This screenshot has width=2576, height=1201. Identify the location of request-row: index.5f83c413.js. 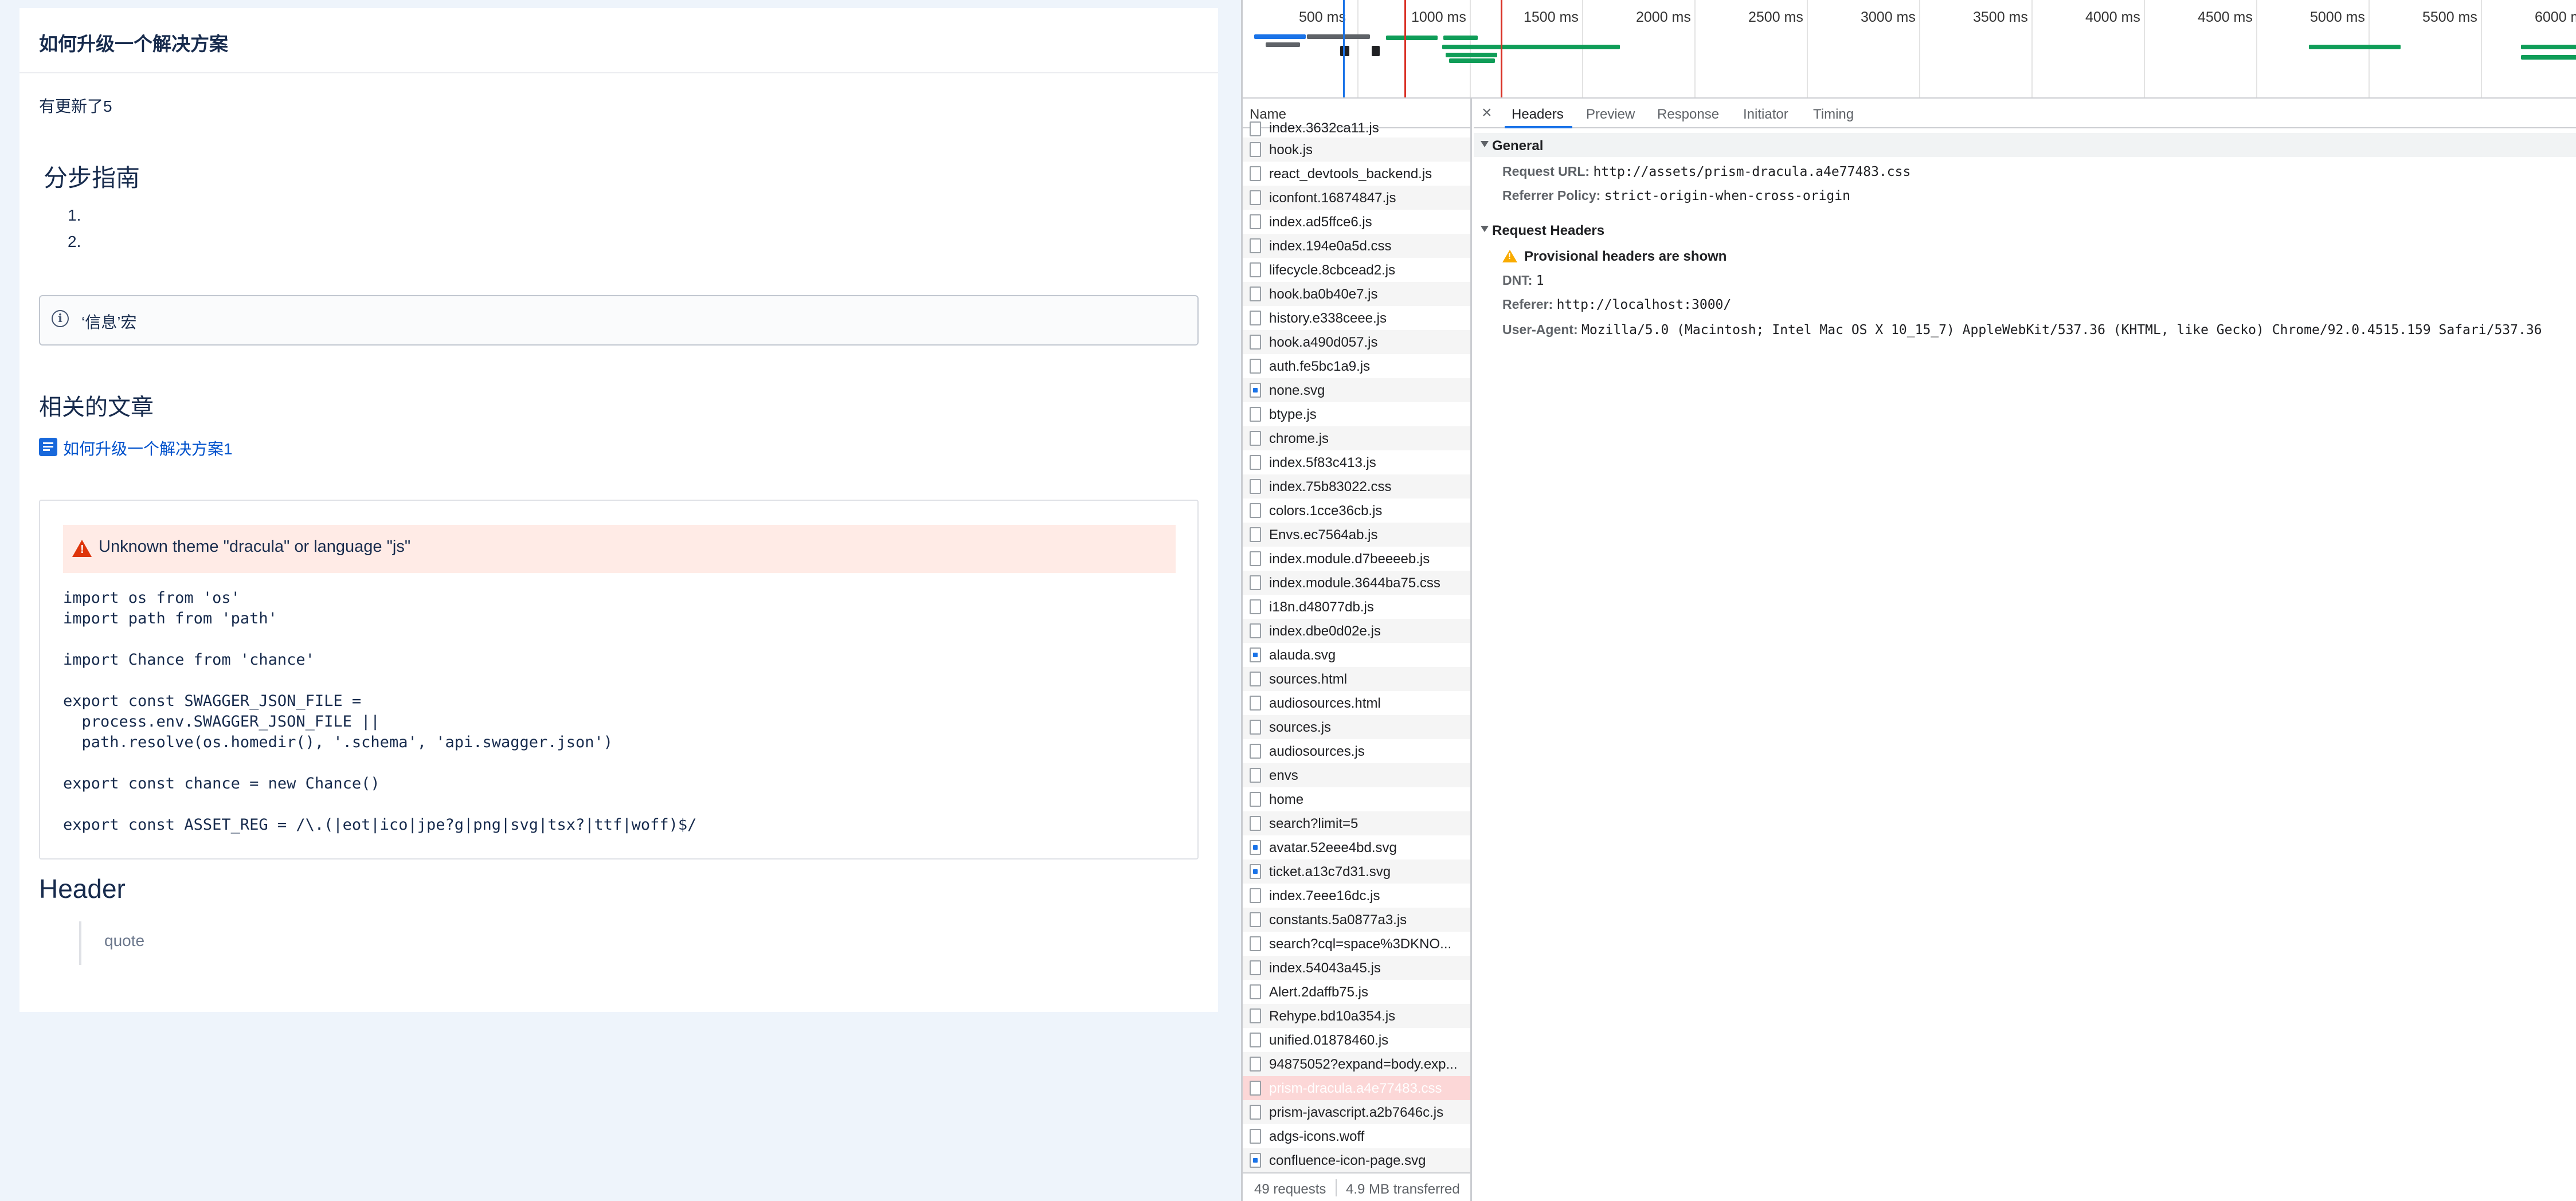
(1356, 462).